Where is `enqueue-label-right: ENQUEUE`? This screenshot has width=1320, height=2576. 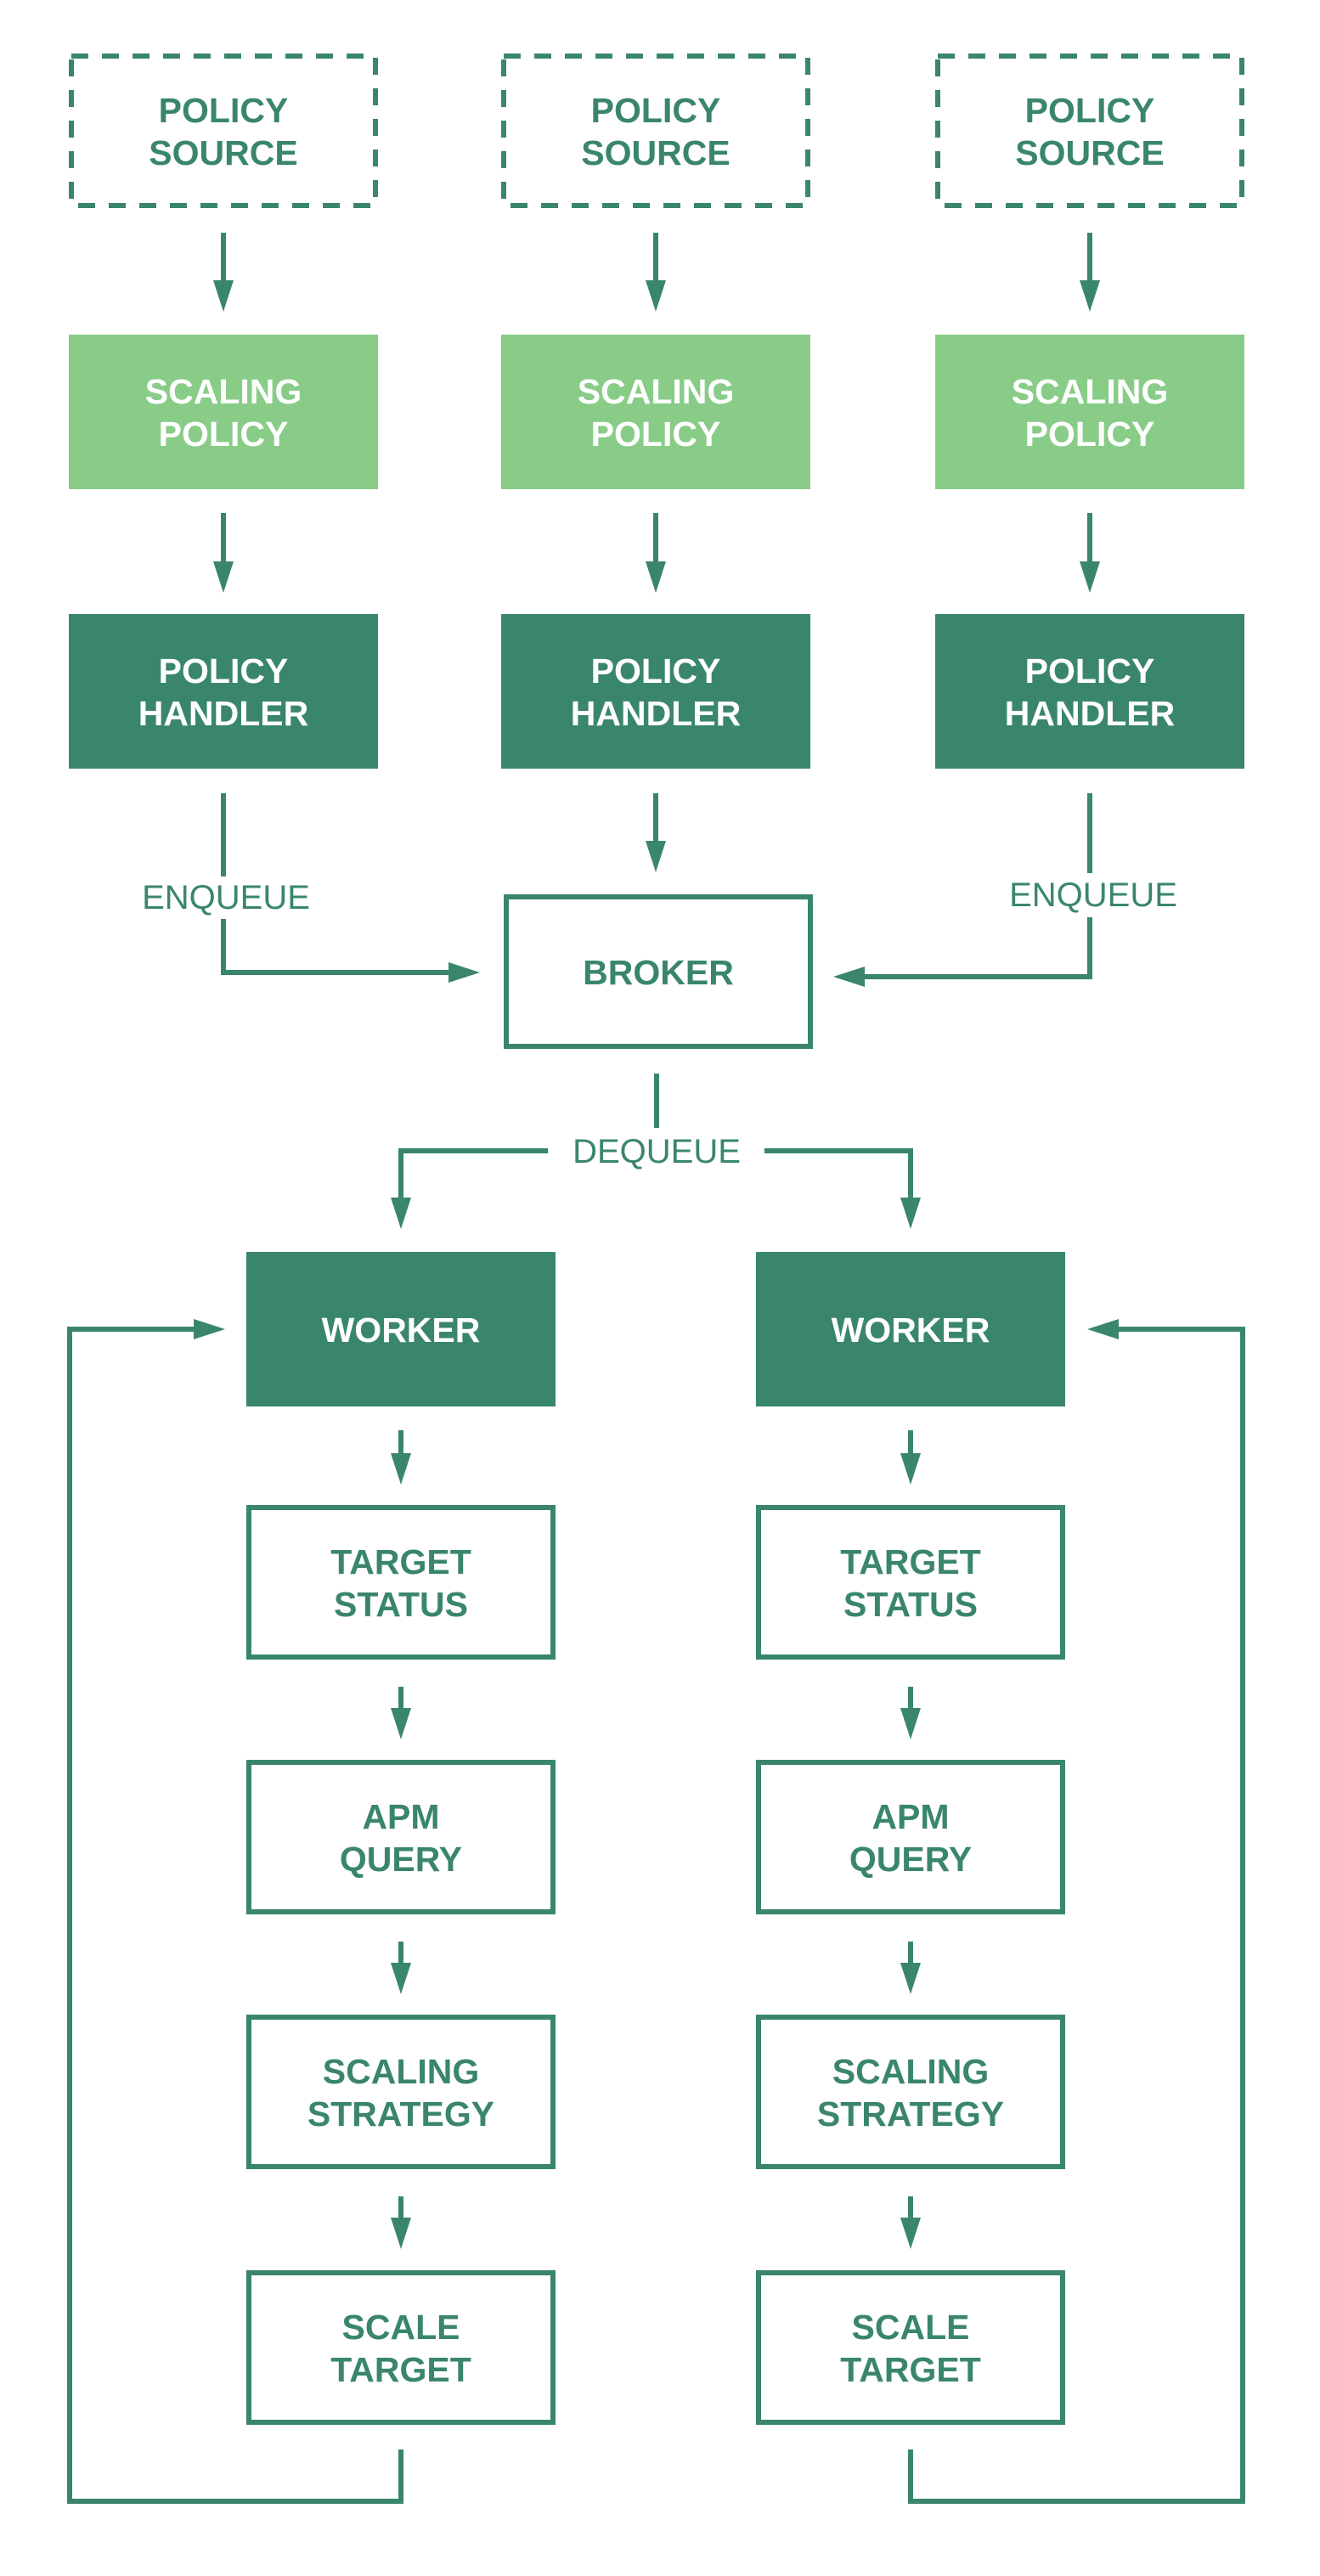 enqueue-label-right: ENQUEUE is located at coordinates (1093, 895).